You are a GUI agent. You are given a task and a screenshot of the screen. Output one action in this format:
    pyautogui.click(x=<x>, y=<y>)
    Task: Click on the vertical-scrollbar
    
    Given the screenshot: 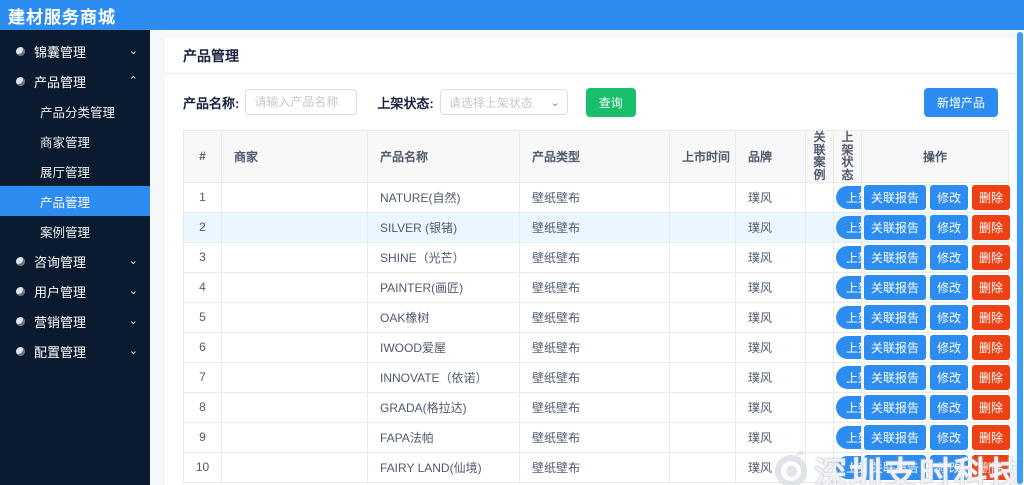 What is the action you would take?
    pyautogui.click(x=1020, y=258)
    